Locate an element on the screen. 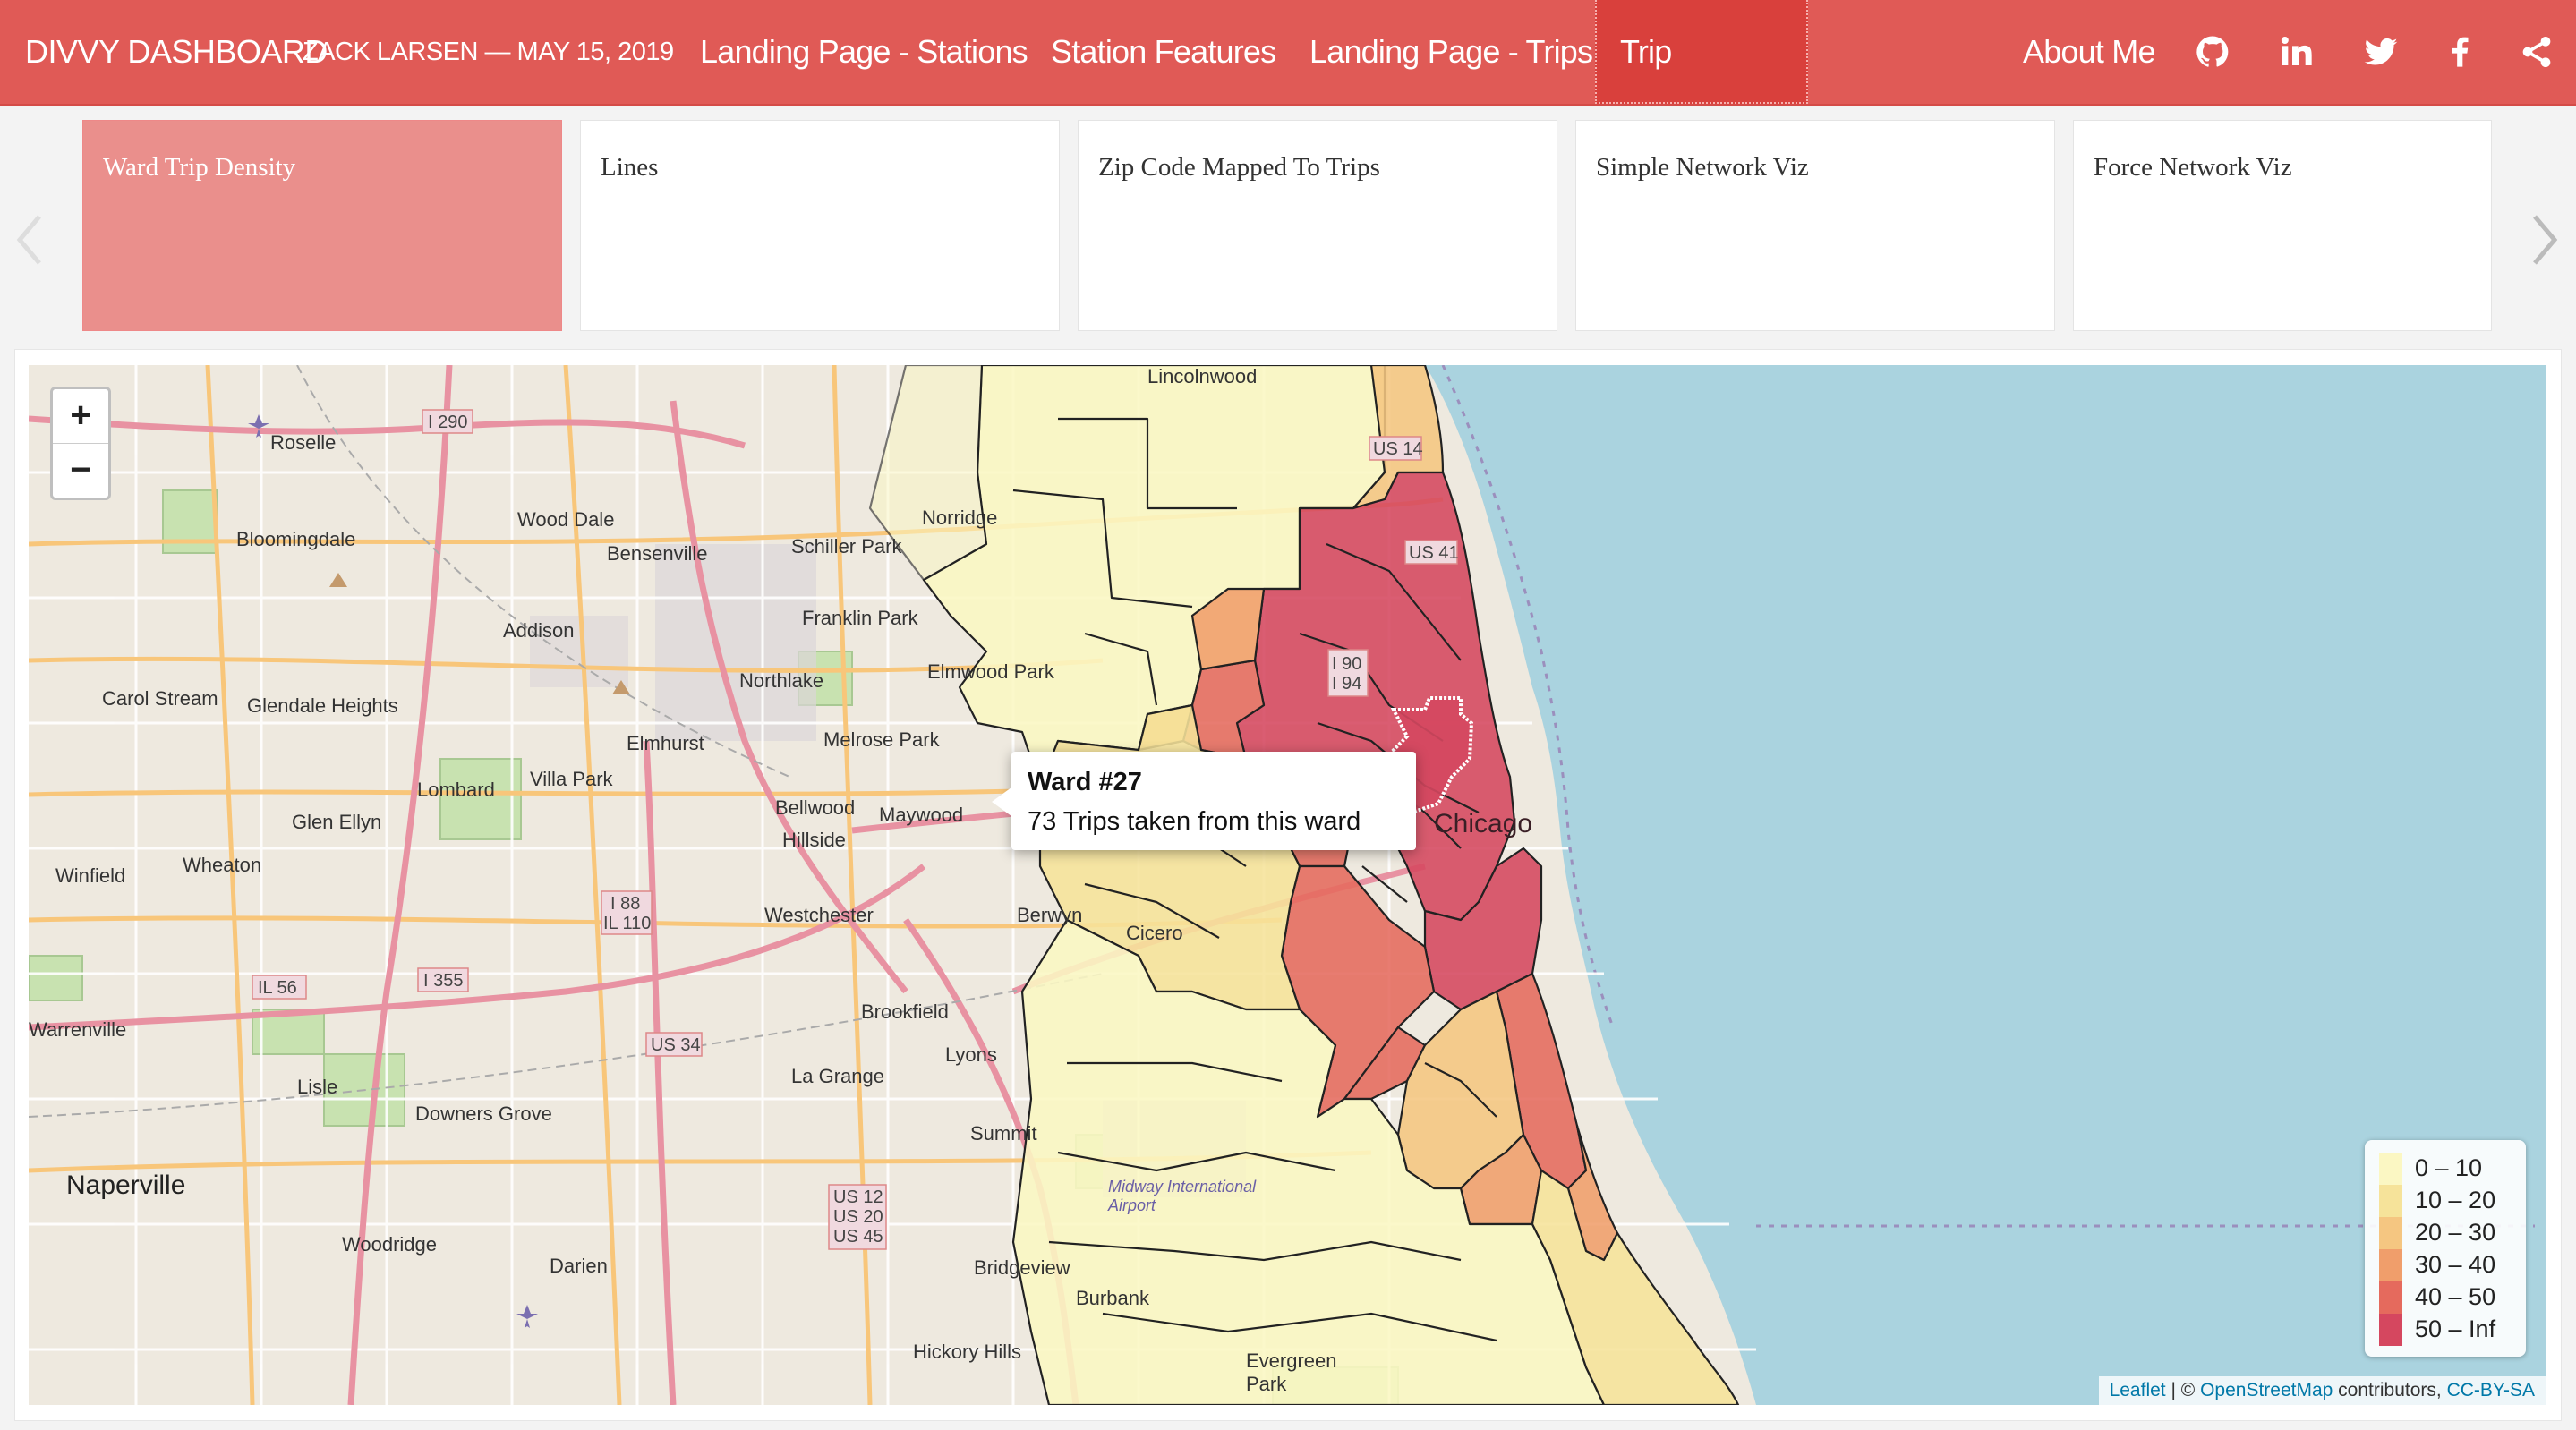  osm-link: OpenStreetMap is located at coordinates (2266, 1390).